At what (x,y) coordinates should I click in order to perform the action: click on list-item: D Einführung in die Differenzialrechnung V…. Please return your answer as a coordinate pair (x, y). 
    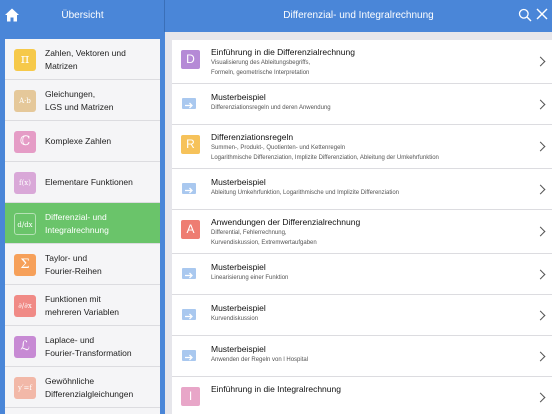
    Looking at the image, I should click on (362, 62).